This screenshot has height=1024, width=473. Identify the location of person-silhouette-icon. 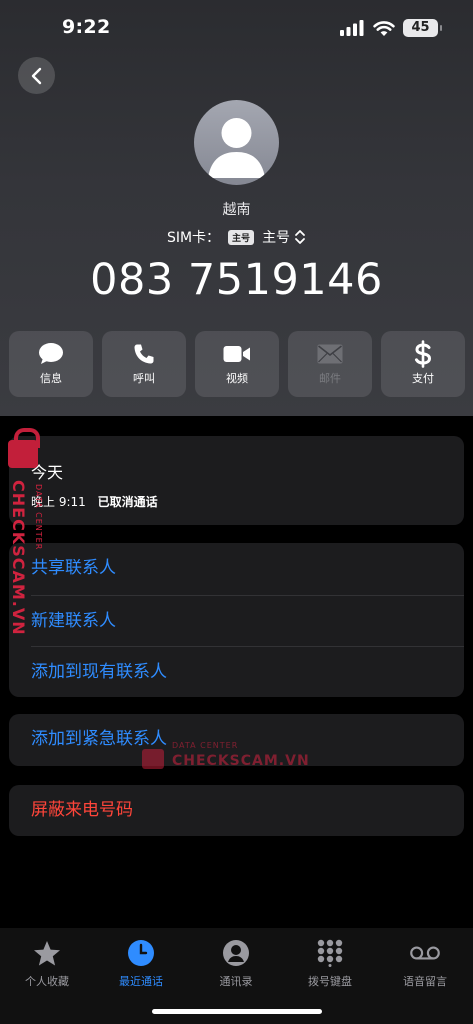
(236, 148).